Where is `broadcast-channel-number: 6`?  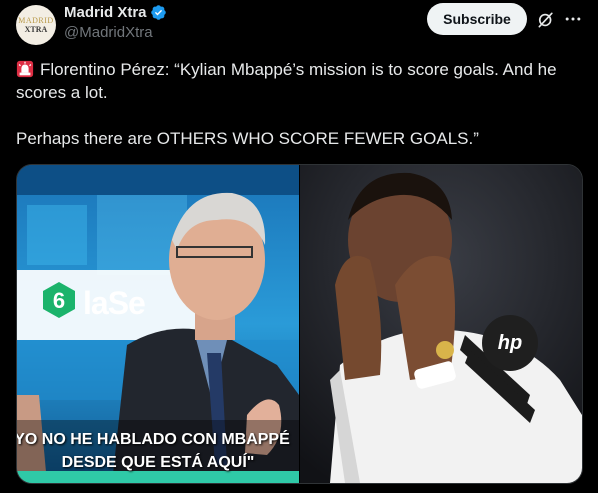
broadcast-channel-number: 6 is located at coordinates (59, 300).